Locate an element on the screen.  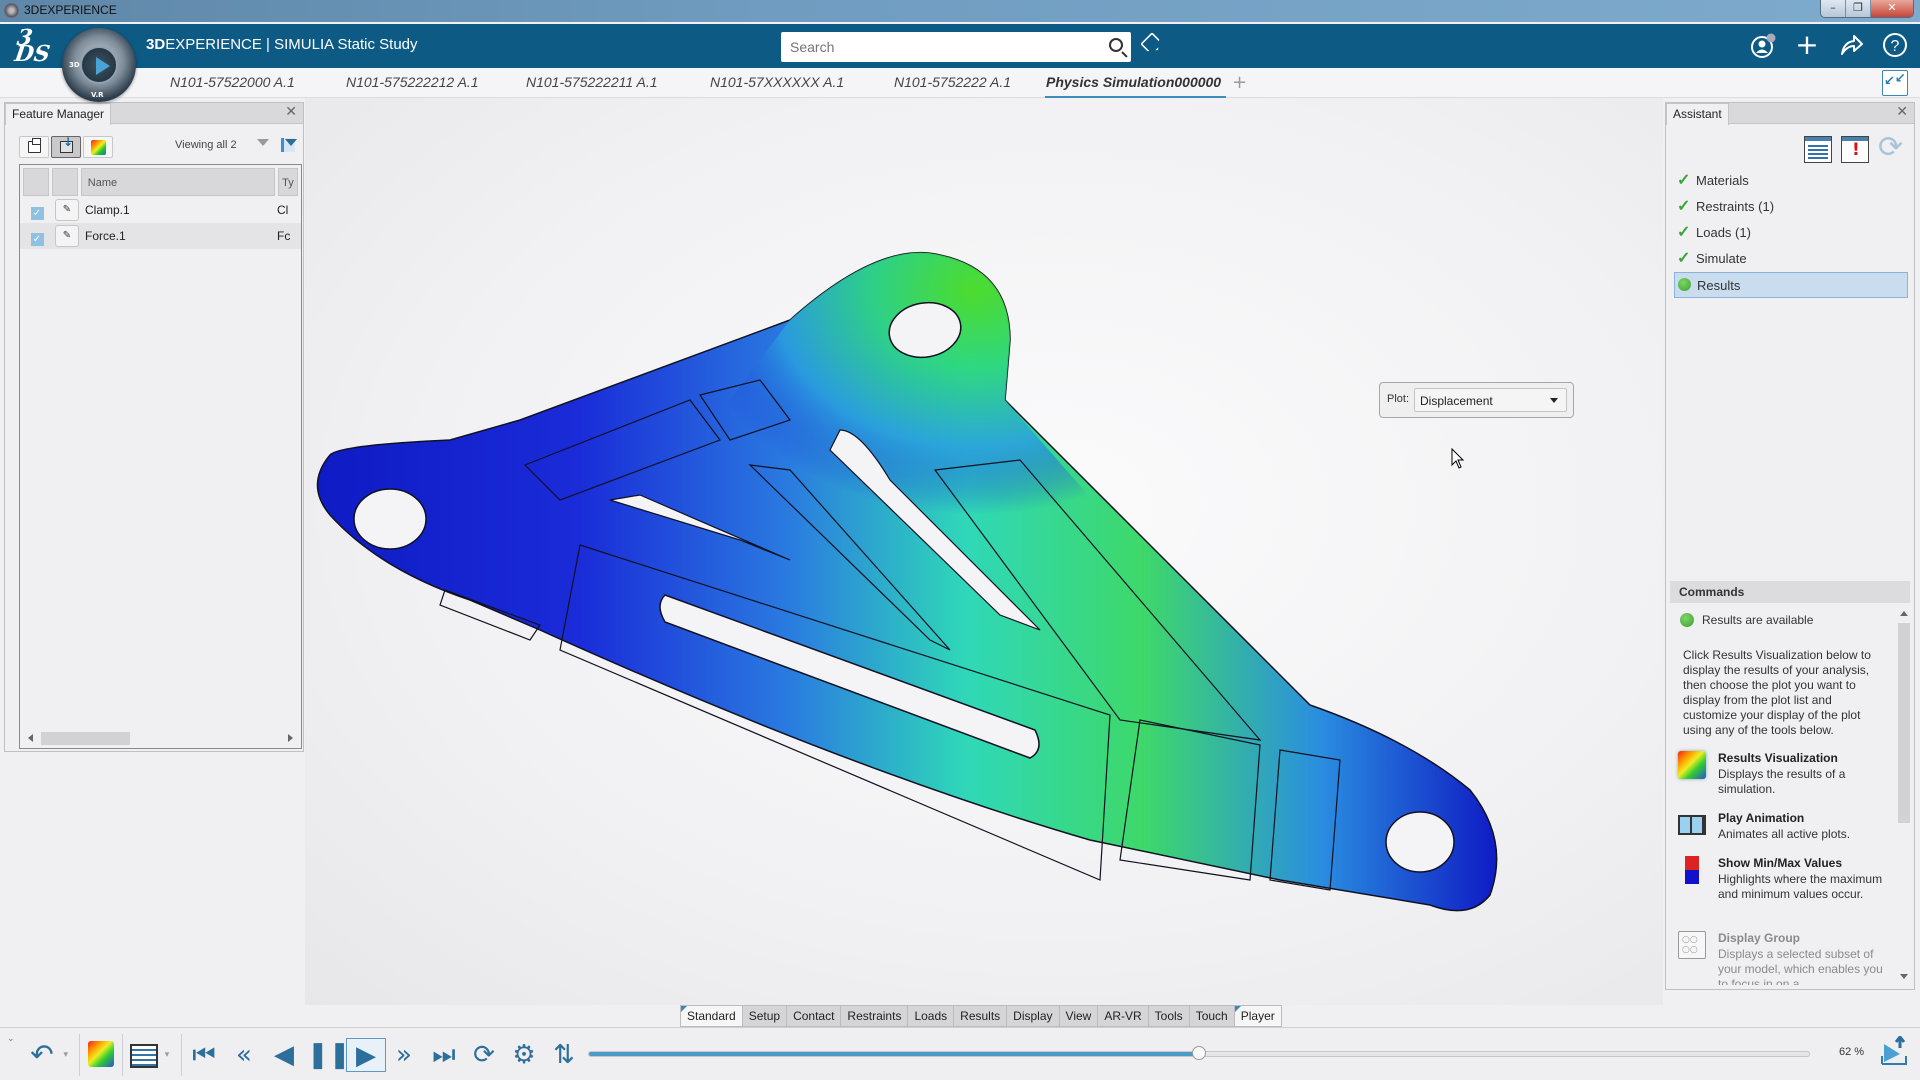
tab-contact: Contact is located at coordinates (813, 1016).